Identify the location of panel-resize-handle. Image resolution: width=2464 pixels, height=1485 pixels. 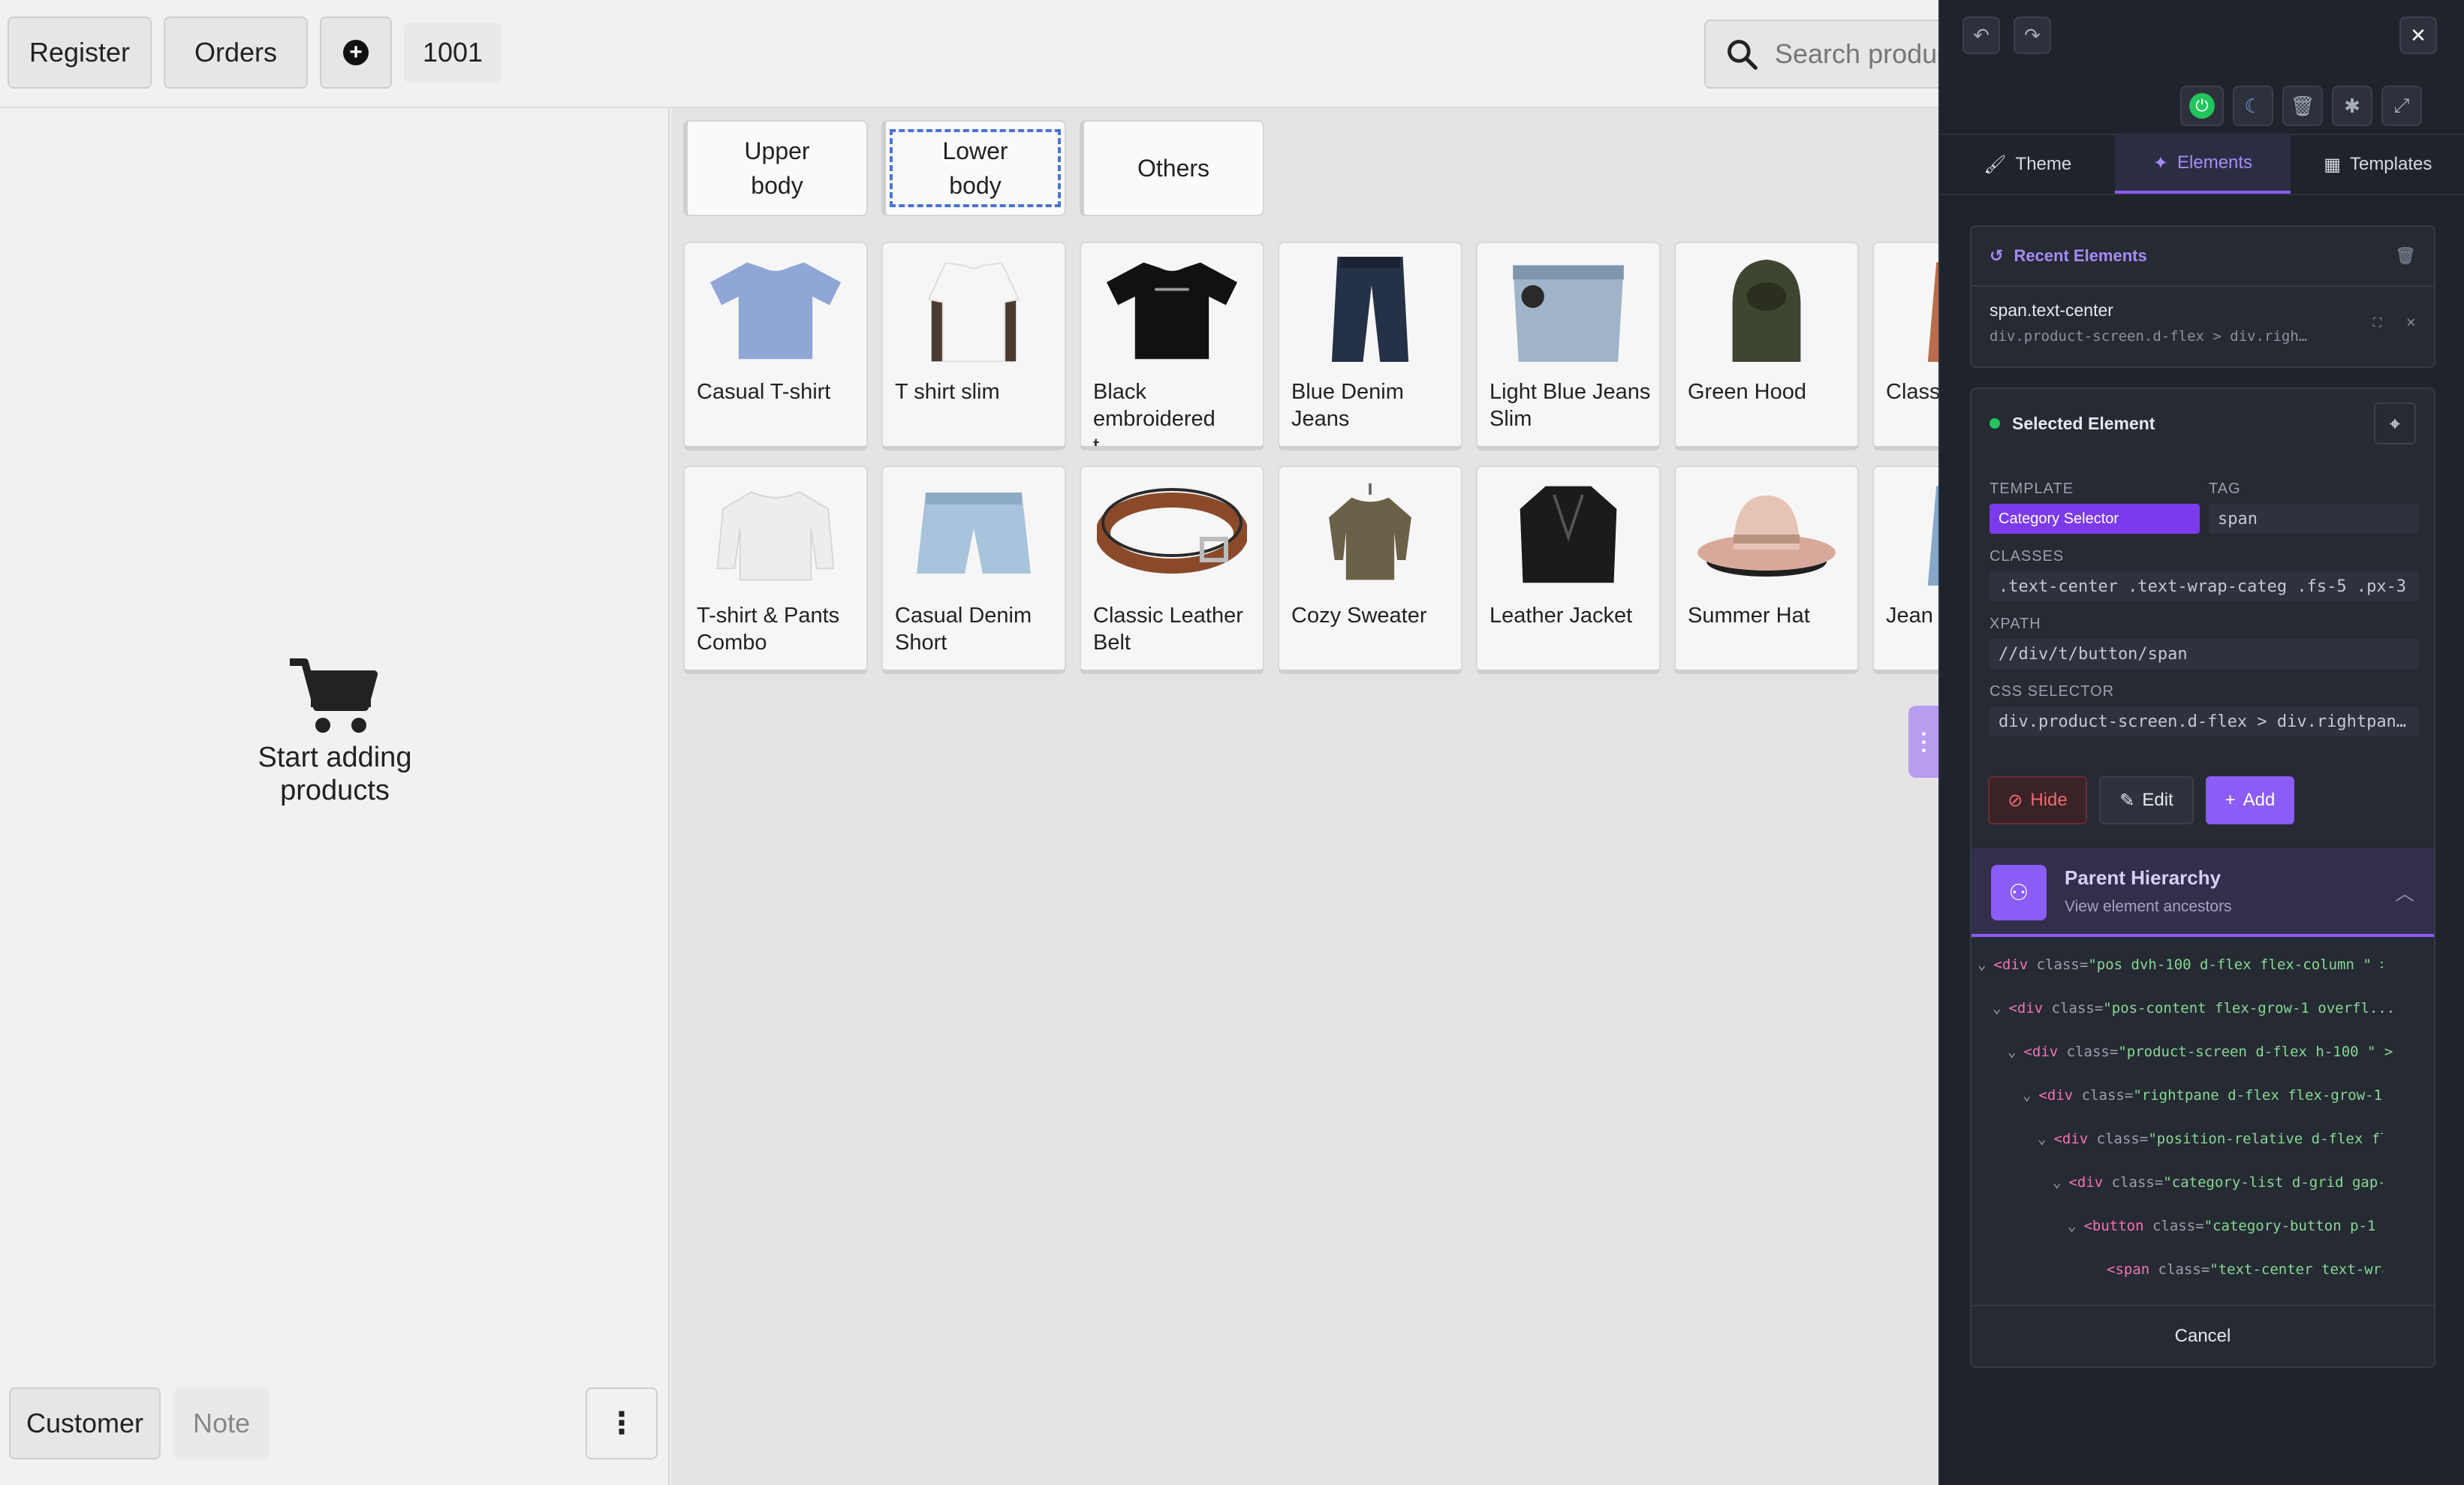
(1923, 742).